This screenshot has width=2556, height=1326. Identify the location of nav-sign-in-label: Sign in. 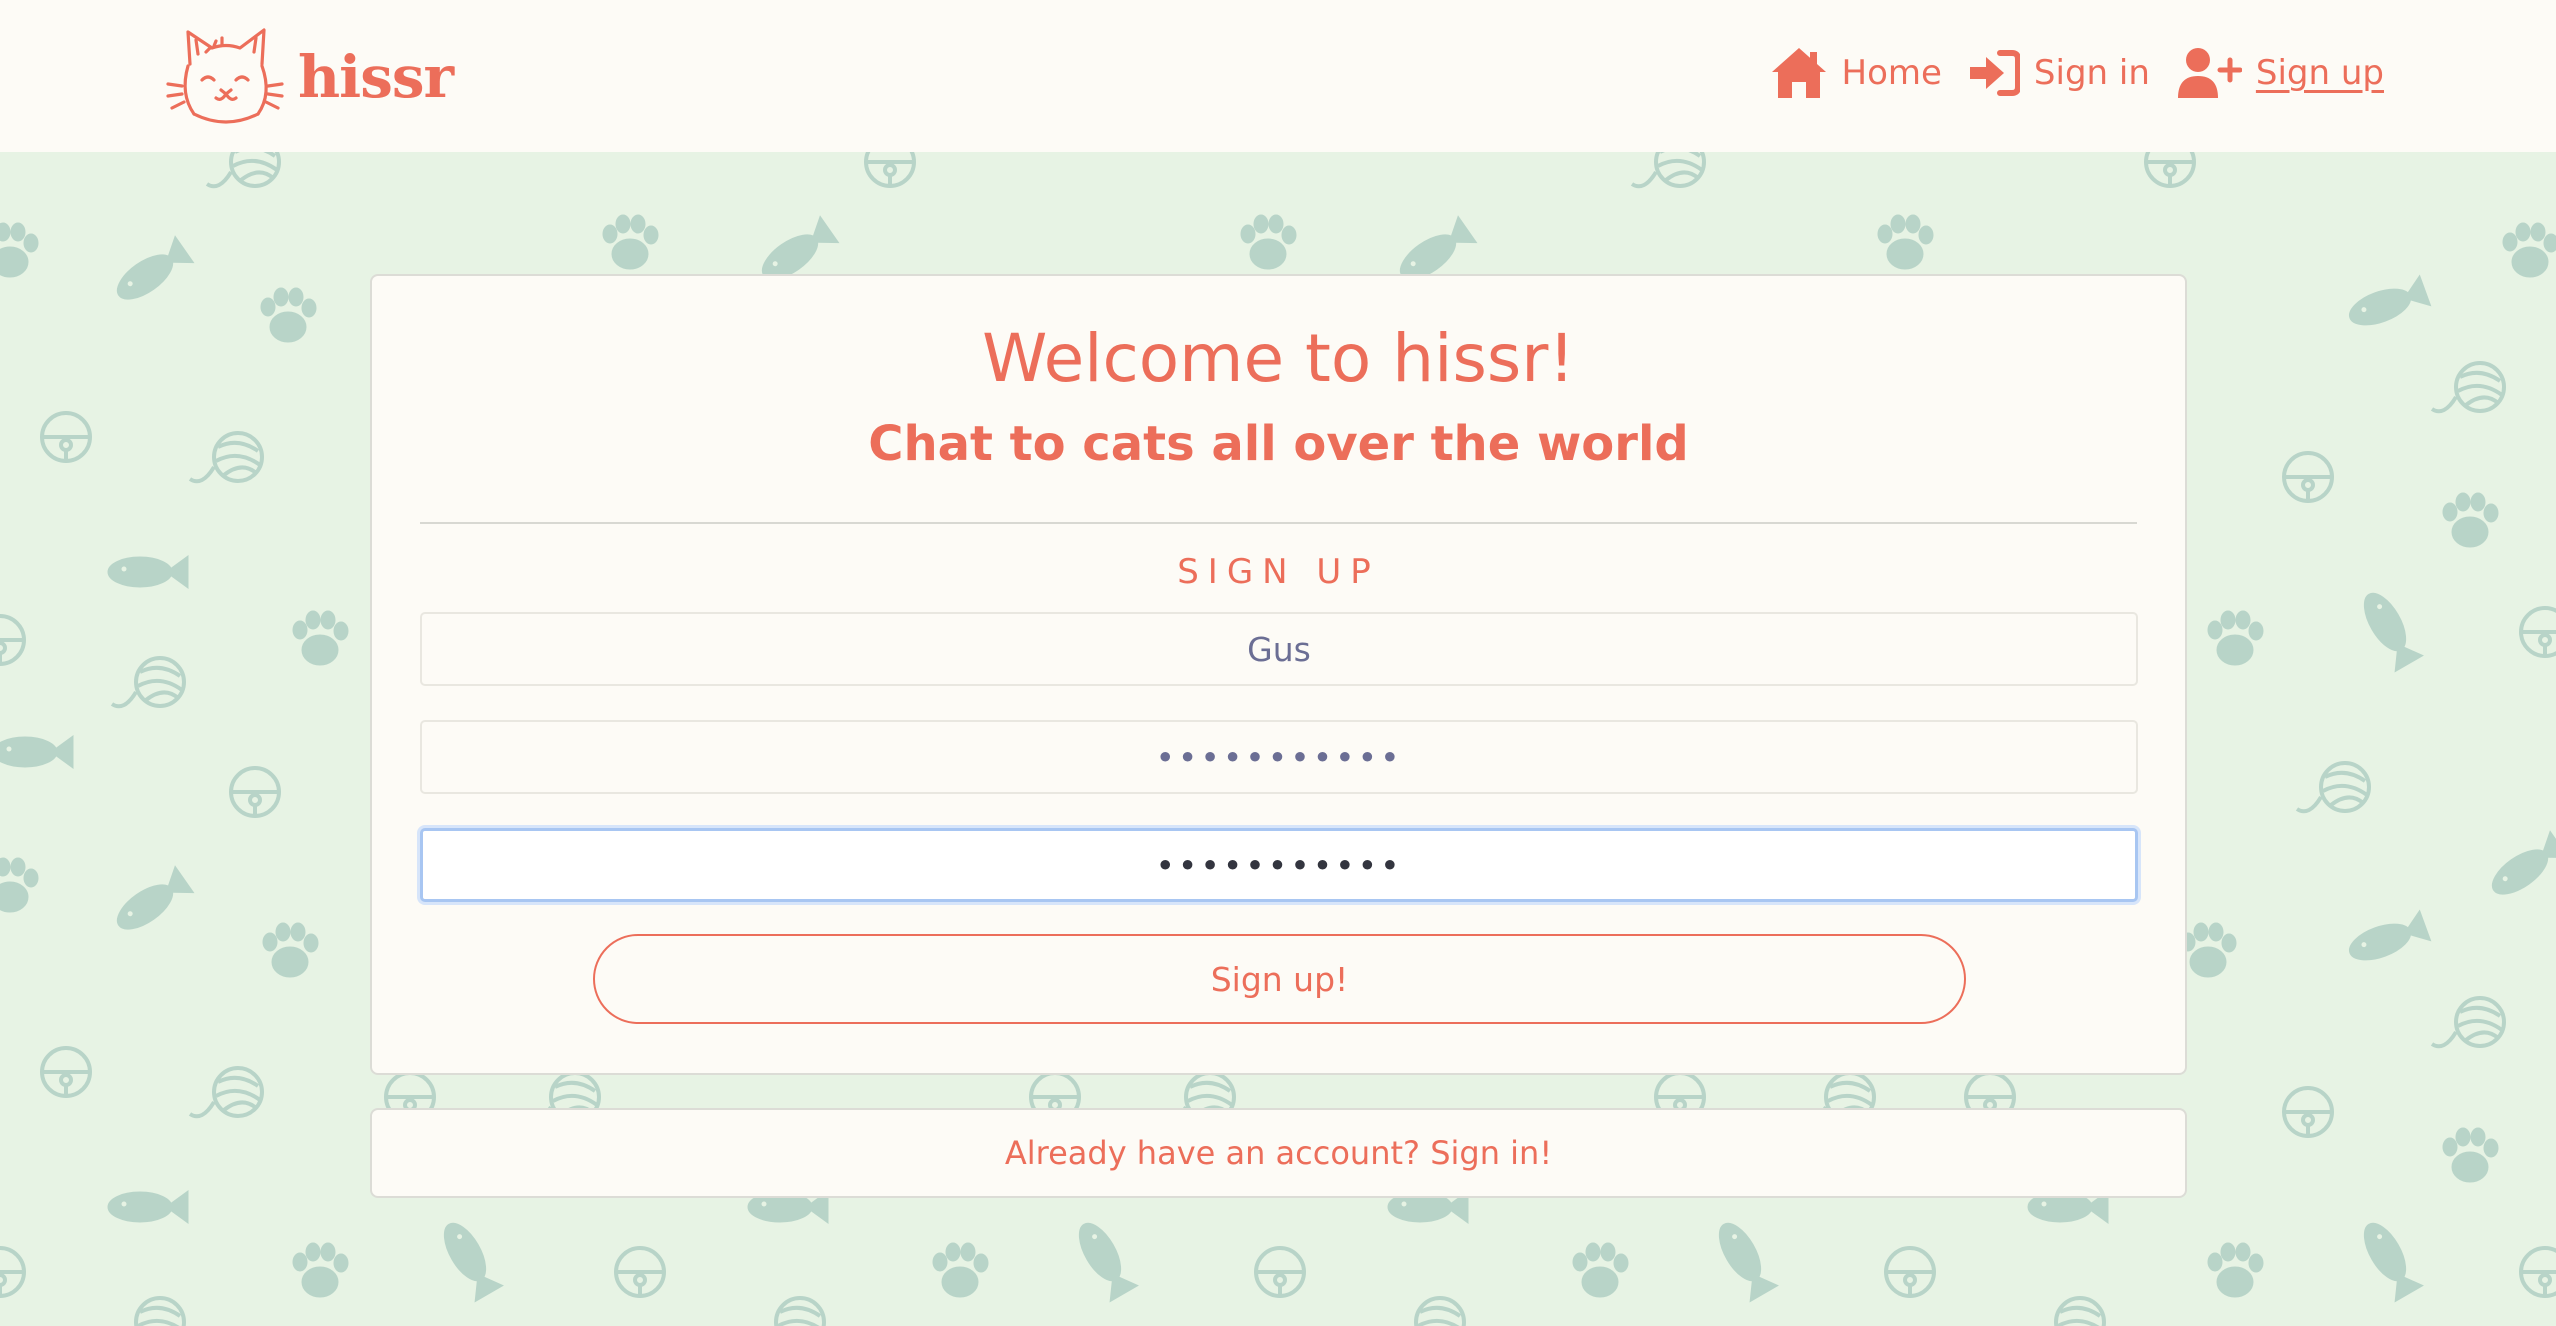
(2091, 73).